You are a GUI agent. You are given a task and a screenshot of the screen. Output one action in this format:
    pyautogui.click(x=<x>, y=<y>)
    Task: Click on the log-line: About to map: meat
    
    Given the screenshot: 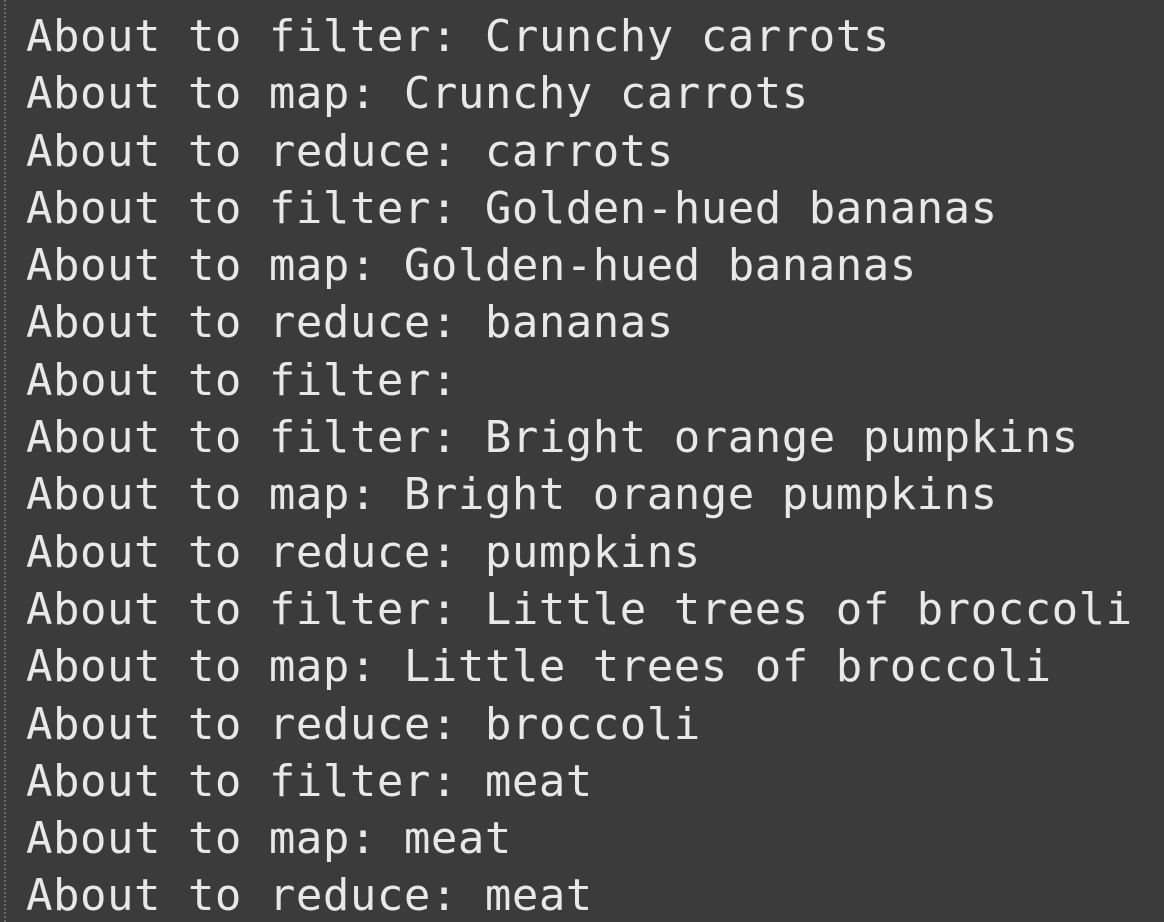 What is the action you would take?
    pyautogui.click(x=269, y=839)
    